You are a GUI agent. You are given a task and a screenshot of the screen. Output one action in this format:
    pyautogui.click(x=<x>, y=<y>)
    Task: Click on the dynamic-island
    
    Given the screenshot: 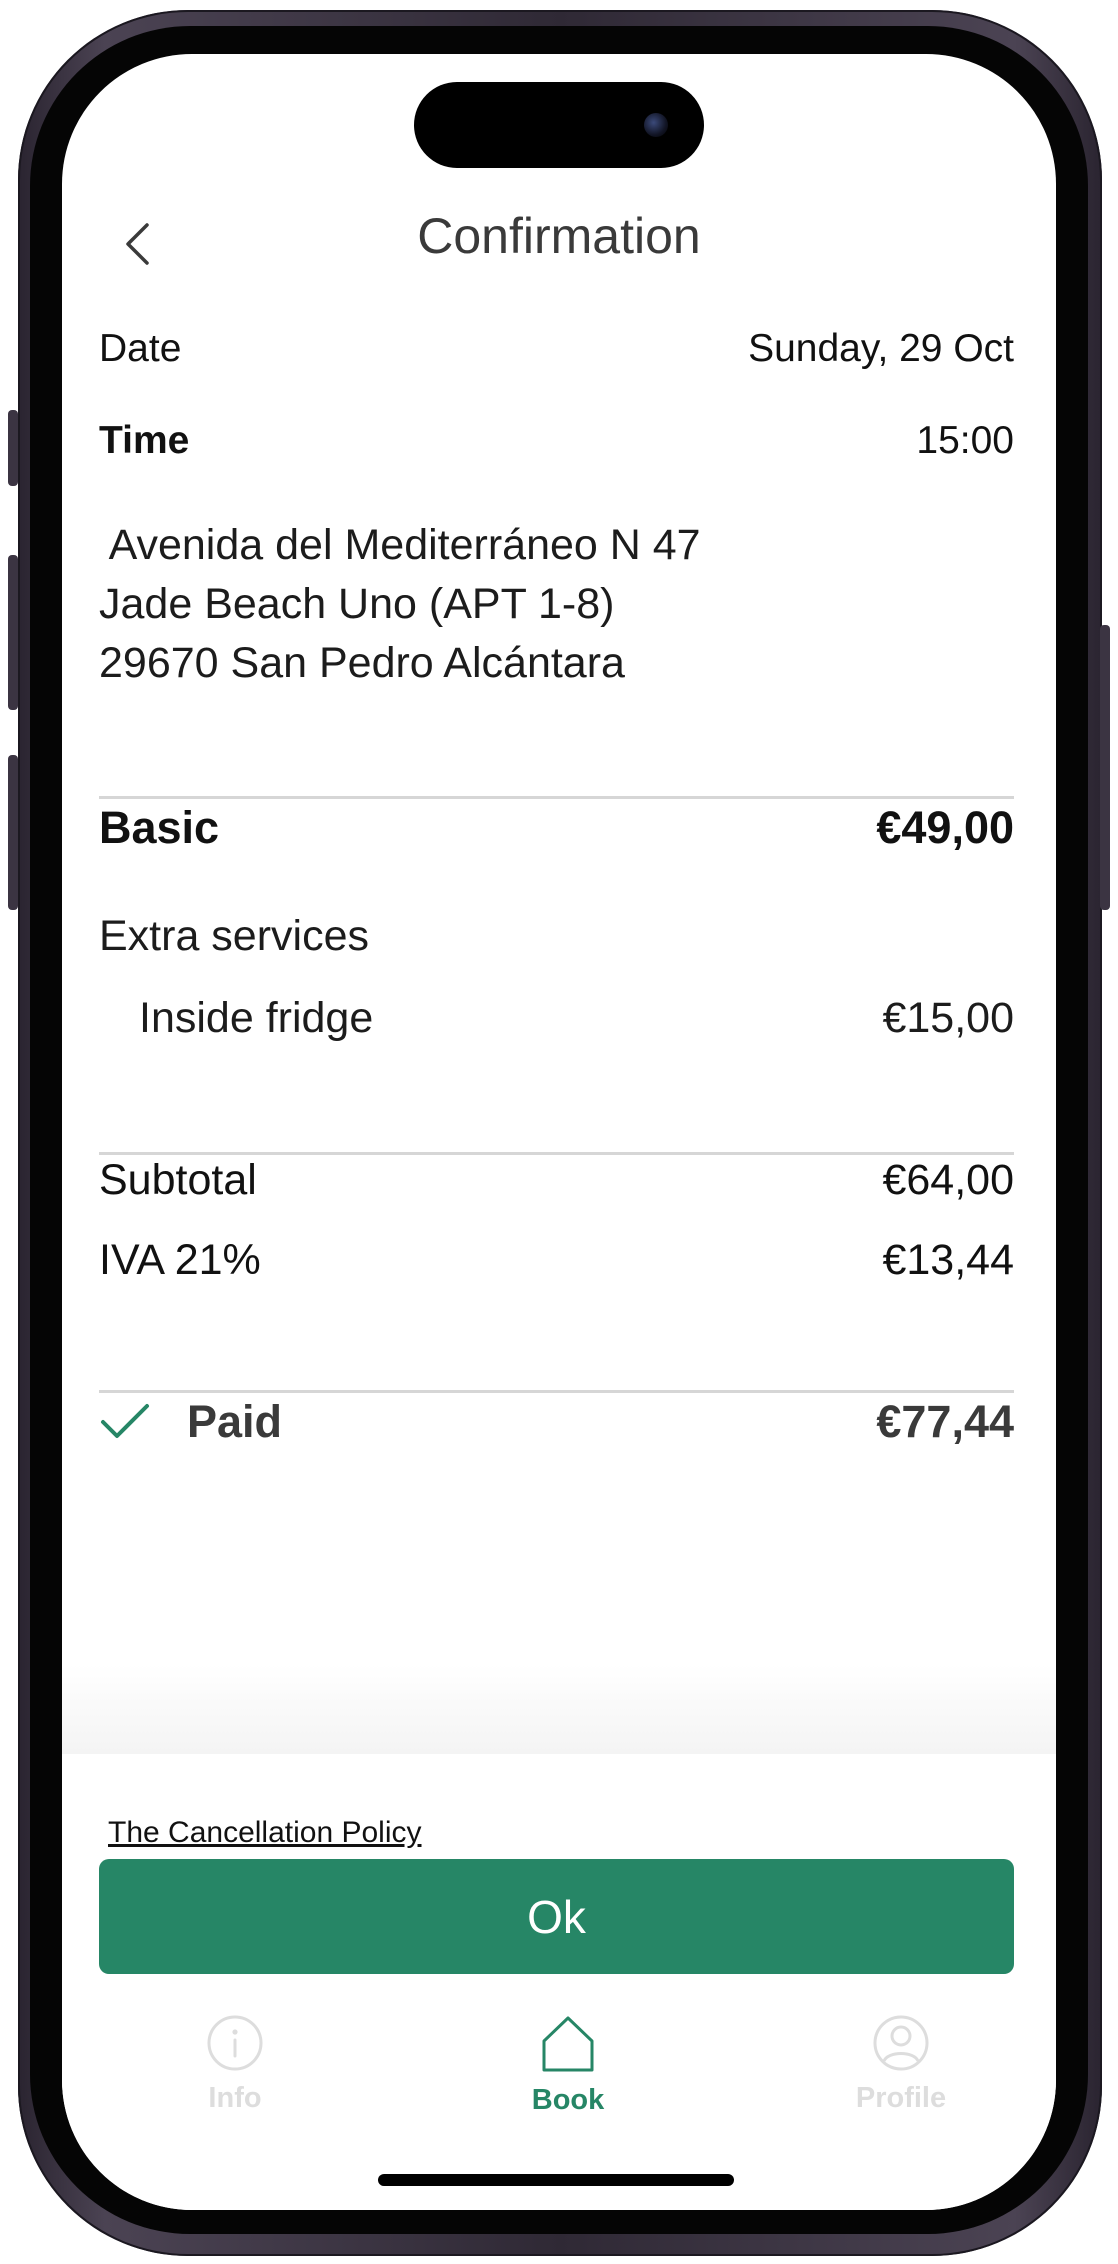 What is the action you would take?
    pyautogui.click(x=559, y=125)
    